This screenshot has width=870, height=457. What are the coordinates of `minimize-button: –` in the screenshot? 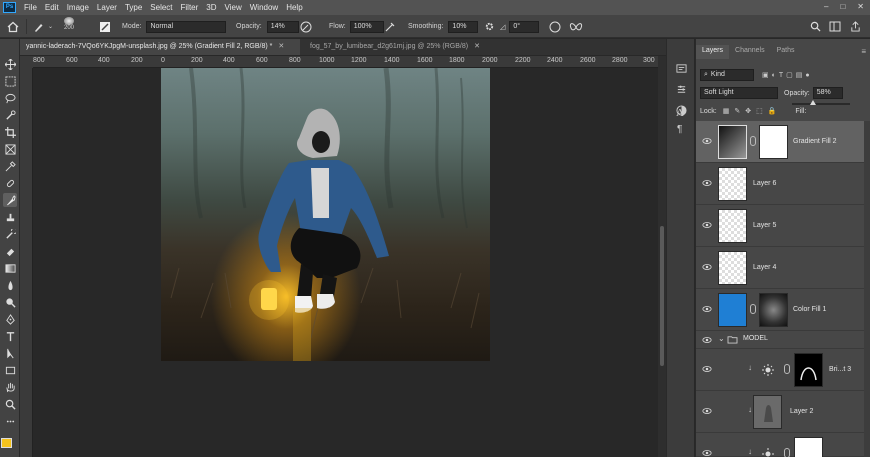 It's located at (826, 6).